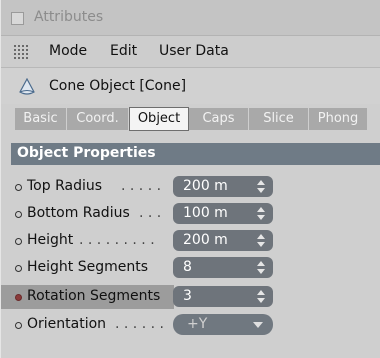  What do you see at coordinates (205, 213) in the screenshot?
I see `field-value: 100 m` at bounding box center [205, 213].